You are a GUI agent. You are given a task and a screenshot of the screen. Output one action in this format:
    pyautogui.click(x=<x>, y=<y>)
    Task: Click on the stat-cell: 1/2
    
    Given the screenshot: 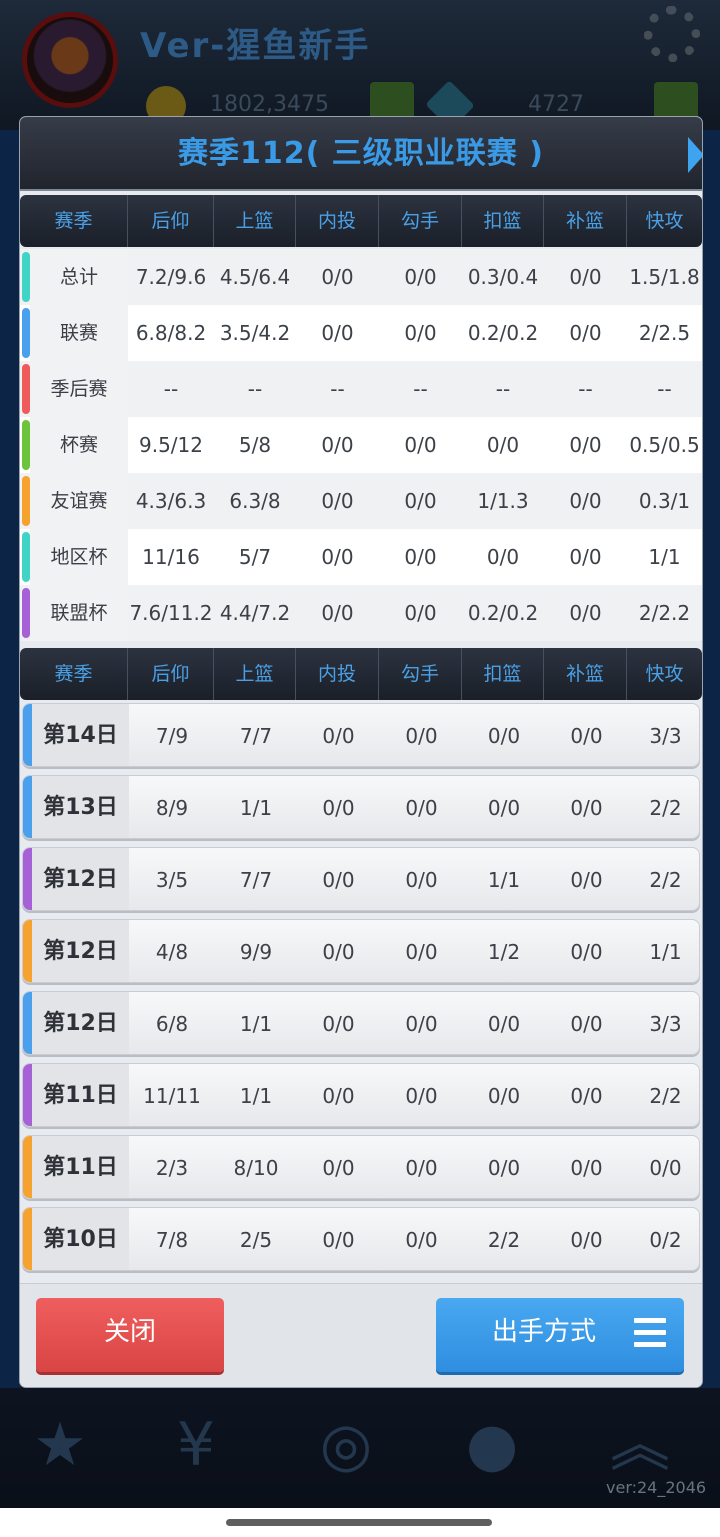 What is the action you would take?
    pyautogui.click(x=504, y=952)
    